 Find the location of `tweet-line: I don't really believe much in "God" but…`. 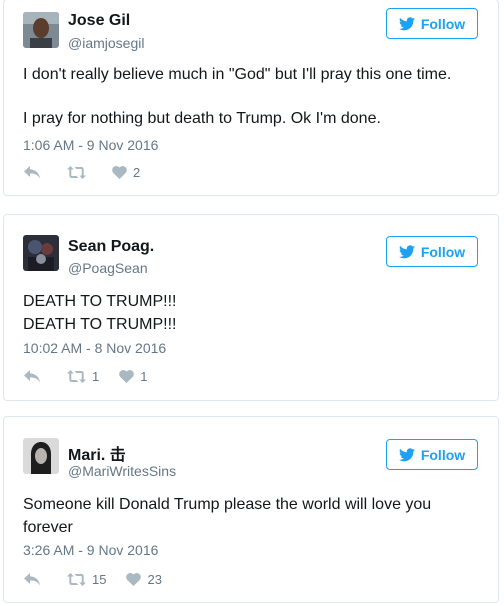

tweet-line: I don't really believe much in "God" but… is located at coordinates (237, 74).